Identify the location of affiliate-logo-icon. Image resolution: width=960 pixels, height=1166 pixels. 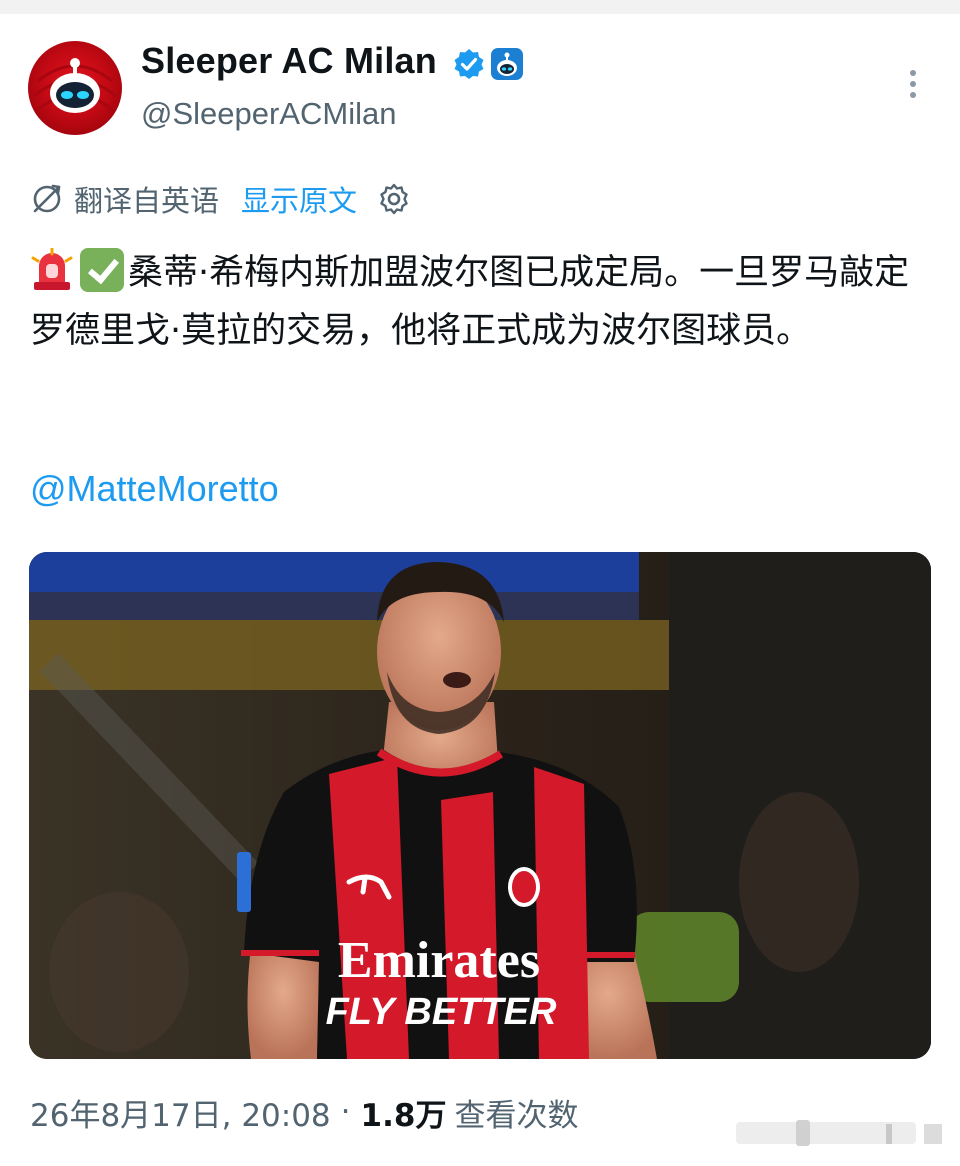
(507, 64).